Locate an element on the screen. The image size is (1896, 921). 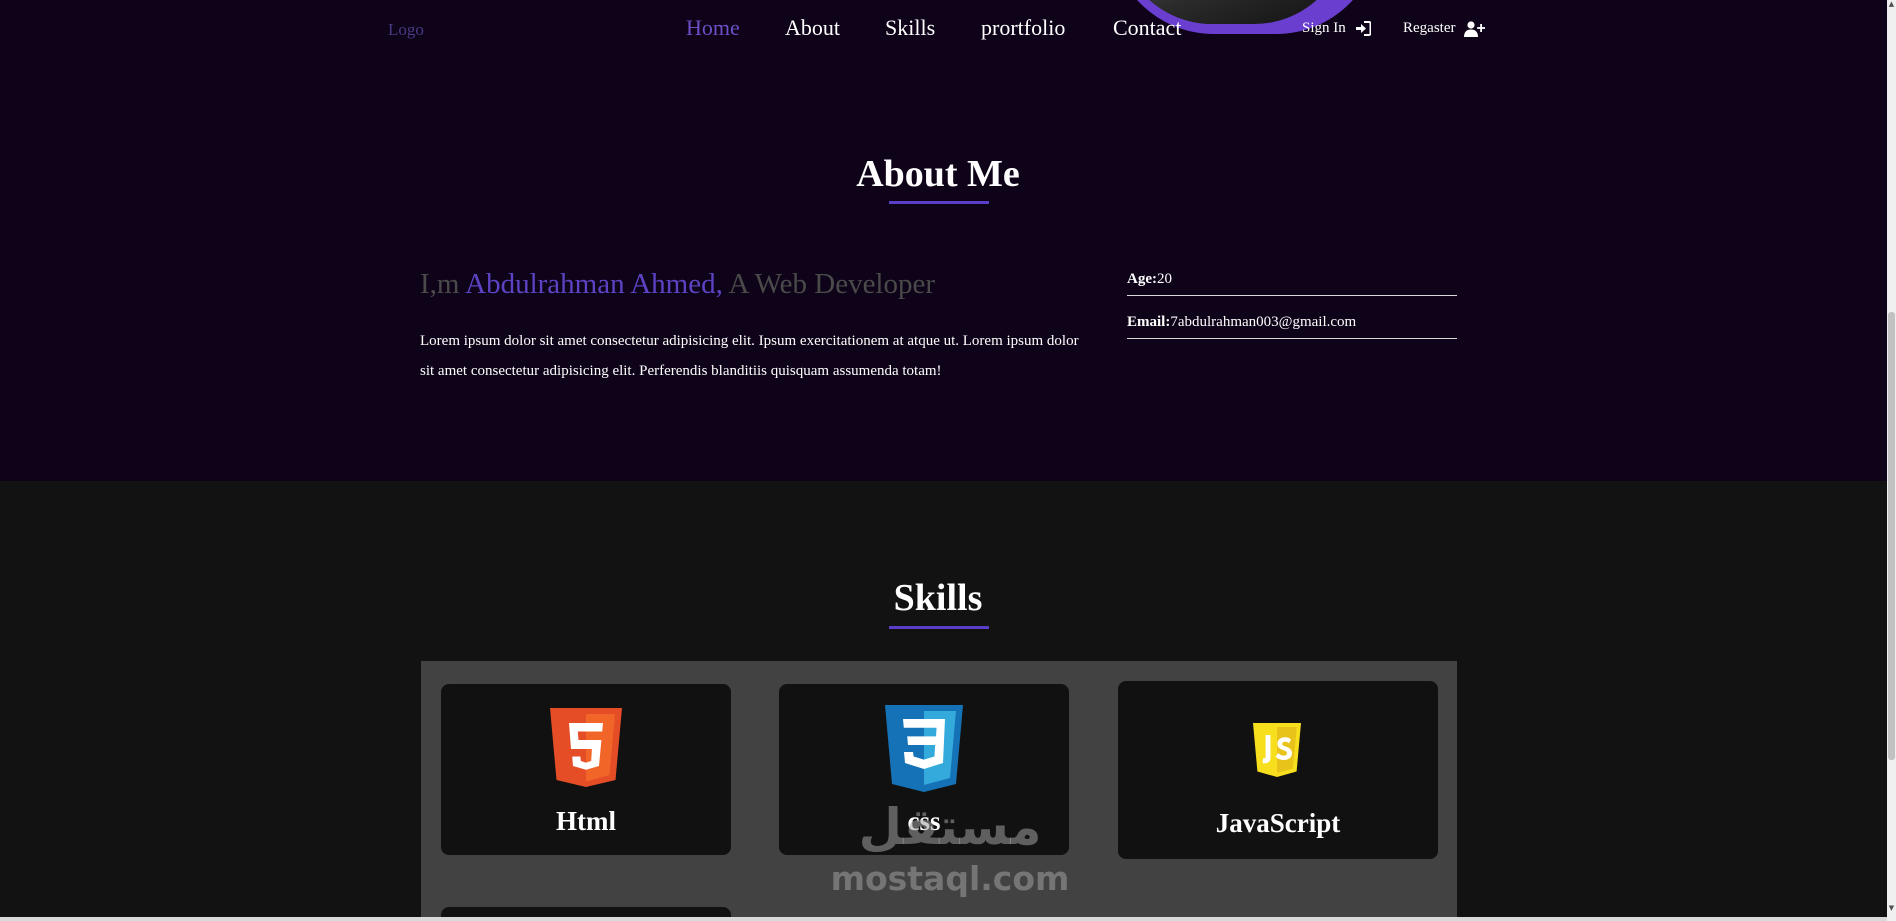
intro-heading: I,m Abdulrahman Ahmed, A Web Developer is located at coordinates (677, 284).